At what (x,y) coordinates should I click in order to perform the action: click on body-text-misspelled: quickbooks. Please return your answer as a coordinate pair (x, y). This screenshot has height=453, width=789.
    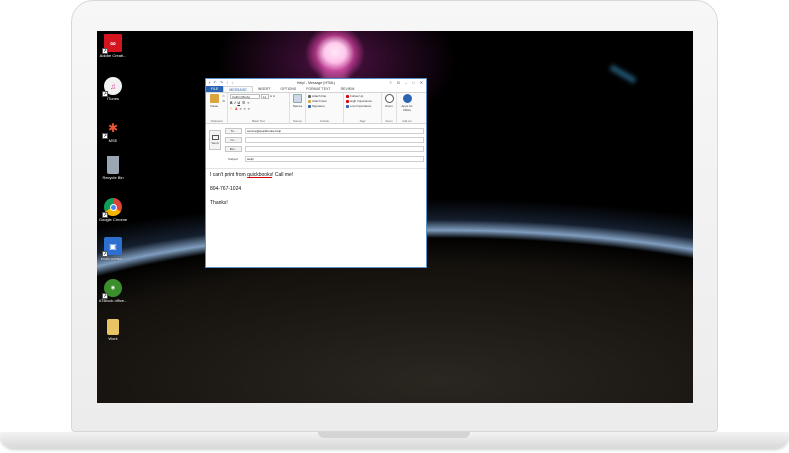
    Looking at the image, I should click on (260, 175).